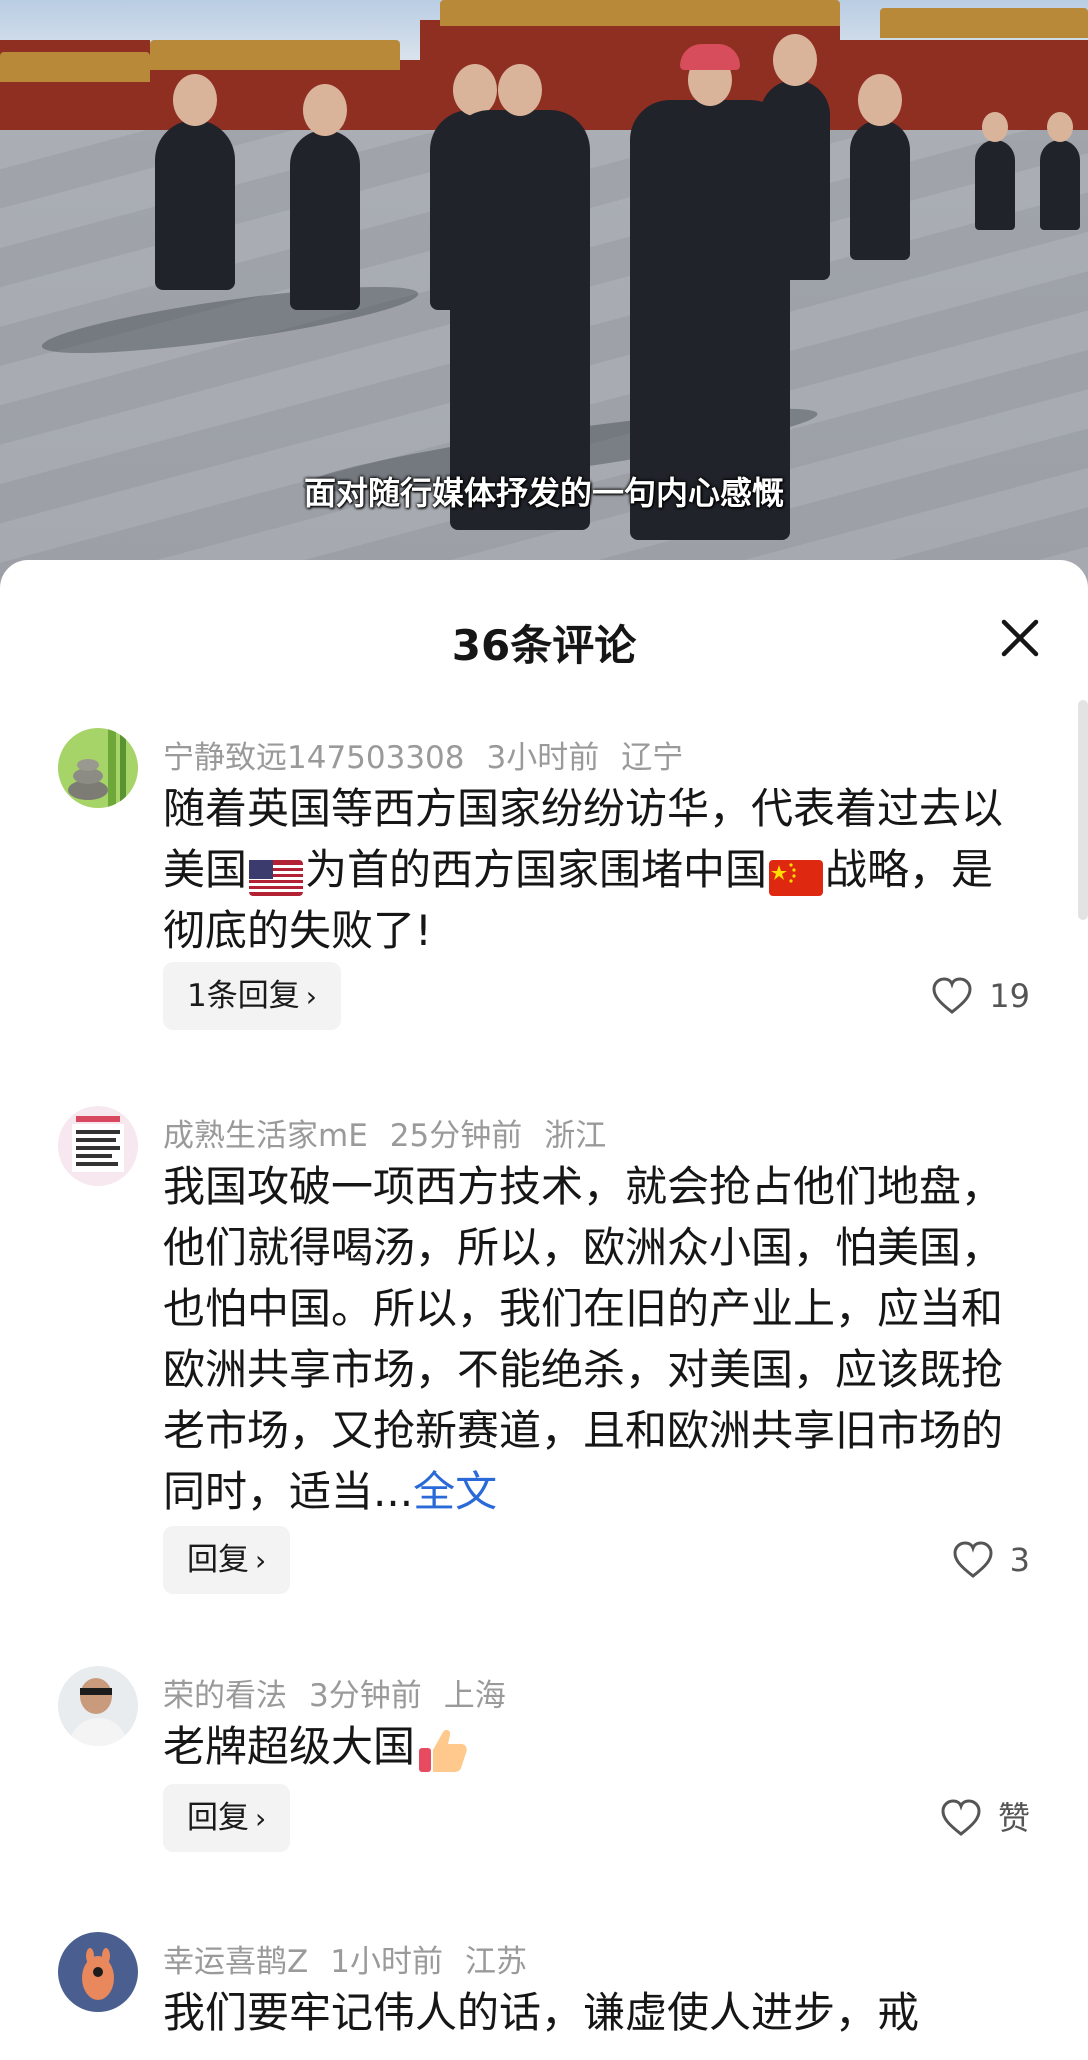 This screenshot has height=2060, width=1088. Describe the element at coordinates (474, 1696) in the screenshot. I see `location: 上海` at that location.